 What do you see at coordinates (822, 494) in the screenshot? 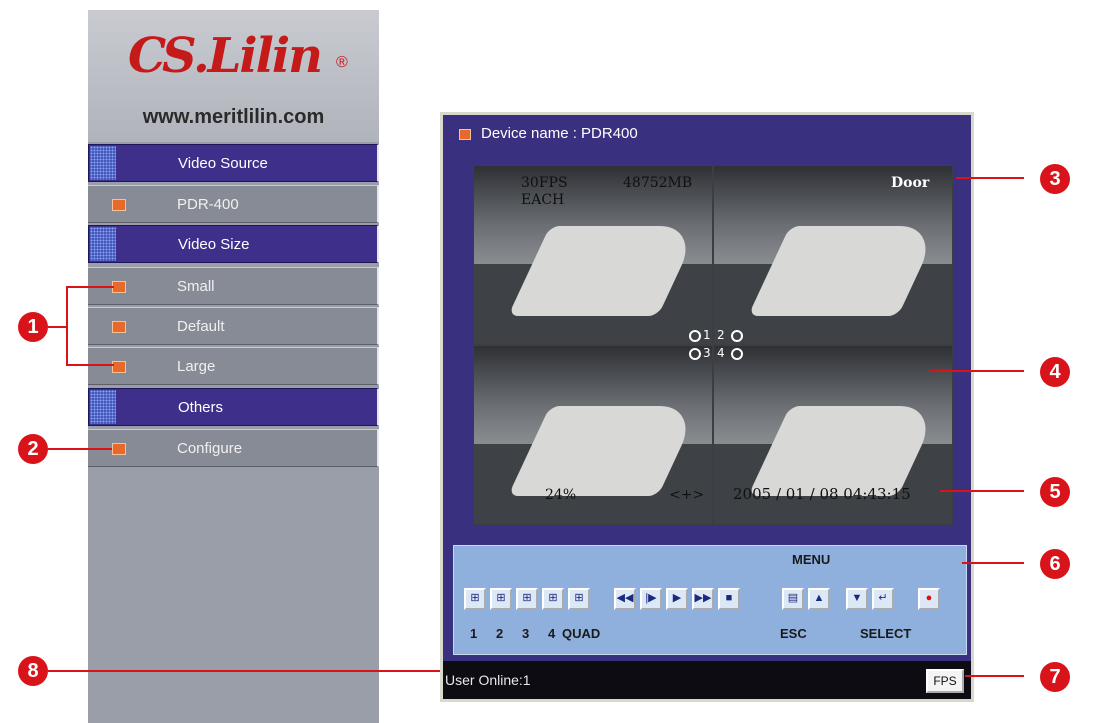
I see `timestamp-overlay: 2005 / 01 / 08 04:43:15` at bounding box center [822, 494].